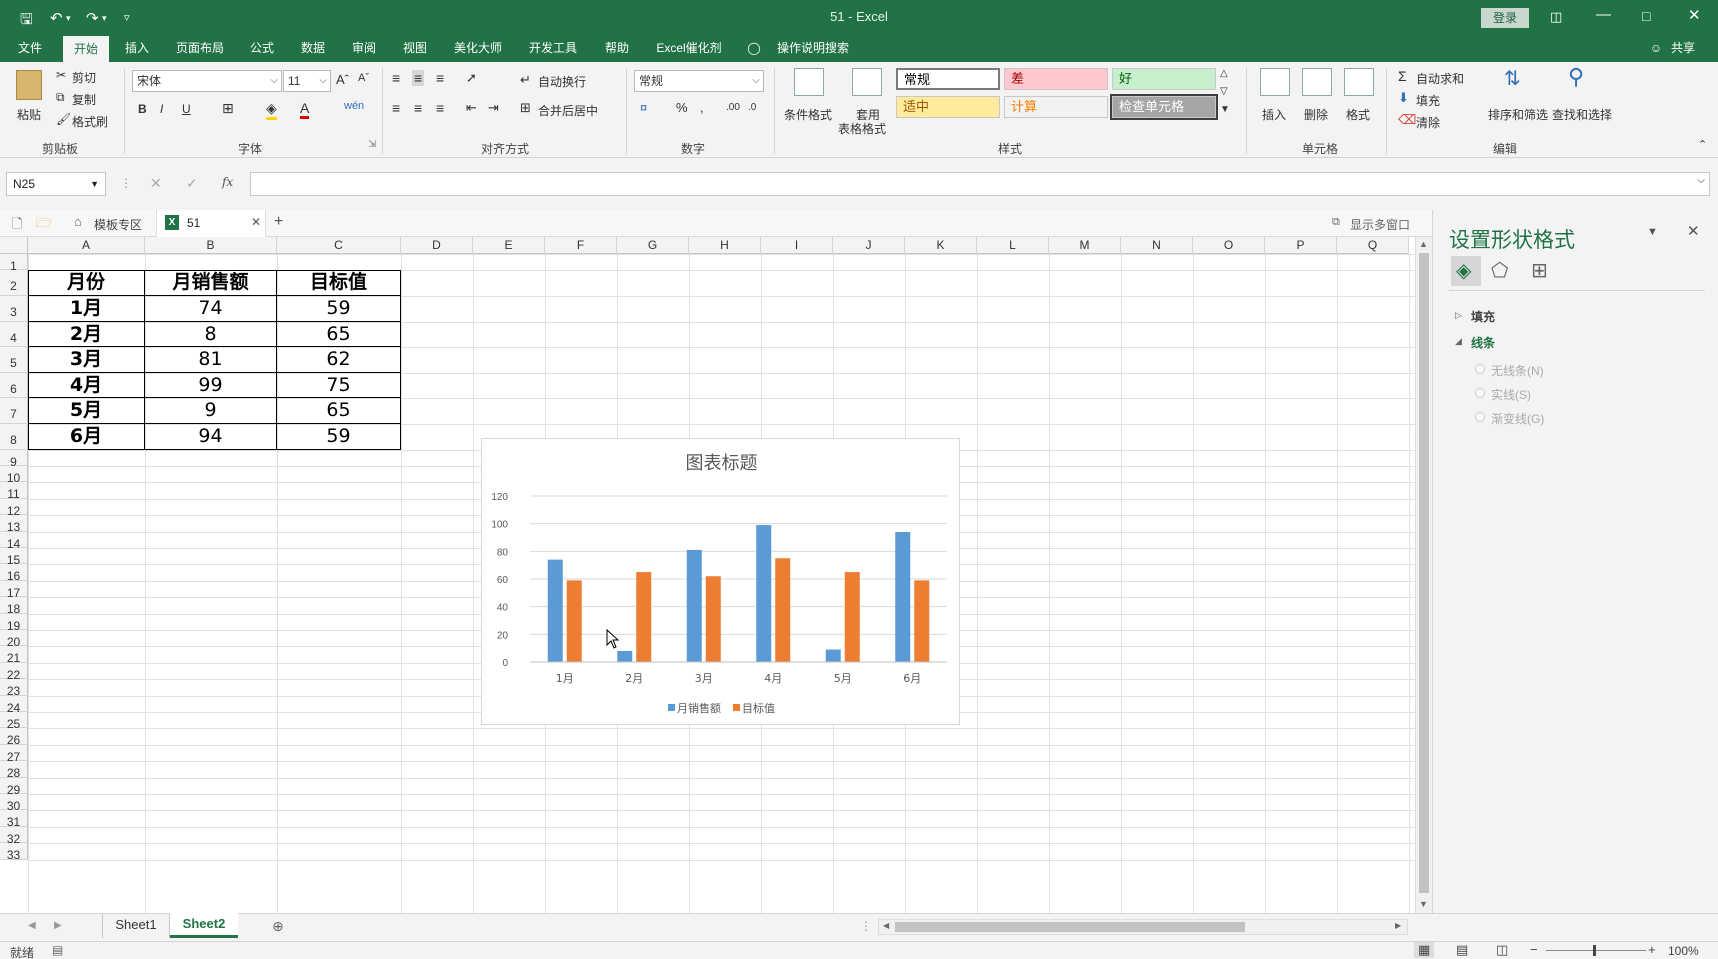 Image resolution: width=1718 pixels, height=959 pixels. What do you see at coordinates (1466, 271) in the screenshot?
I see `fill-line-tab: ◈` at bounding box center [1466, 271].